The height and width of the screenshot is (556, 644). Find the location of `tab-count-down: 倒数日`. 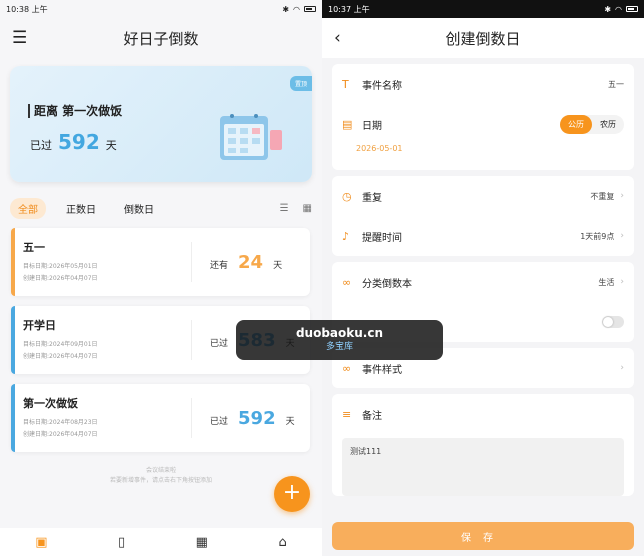

tab-count-down: 倒数日 is located at coordinates (139, 208).